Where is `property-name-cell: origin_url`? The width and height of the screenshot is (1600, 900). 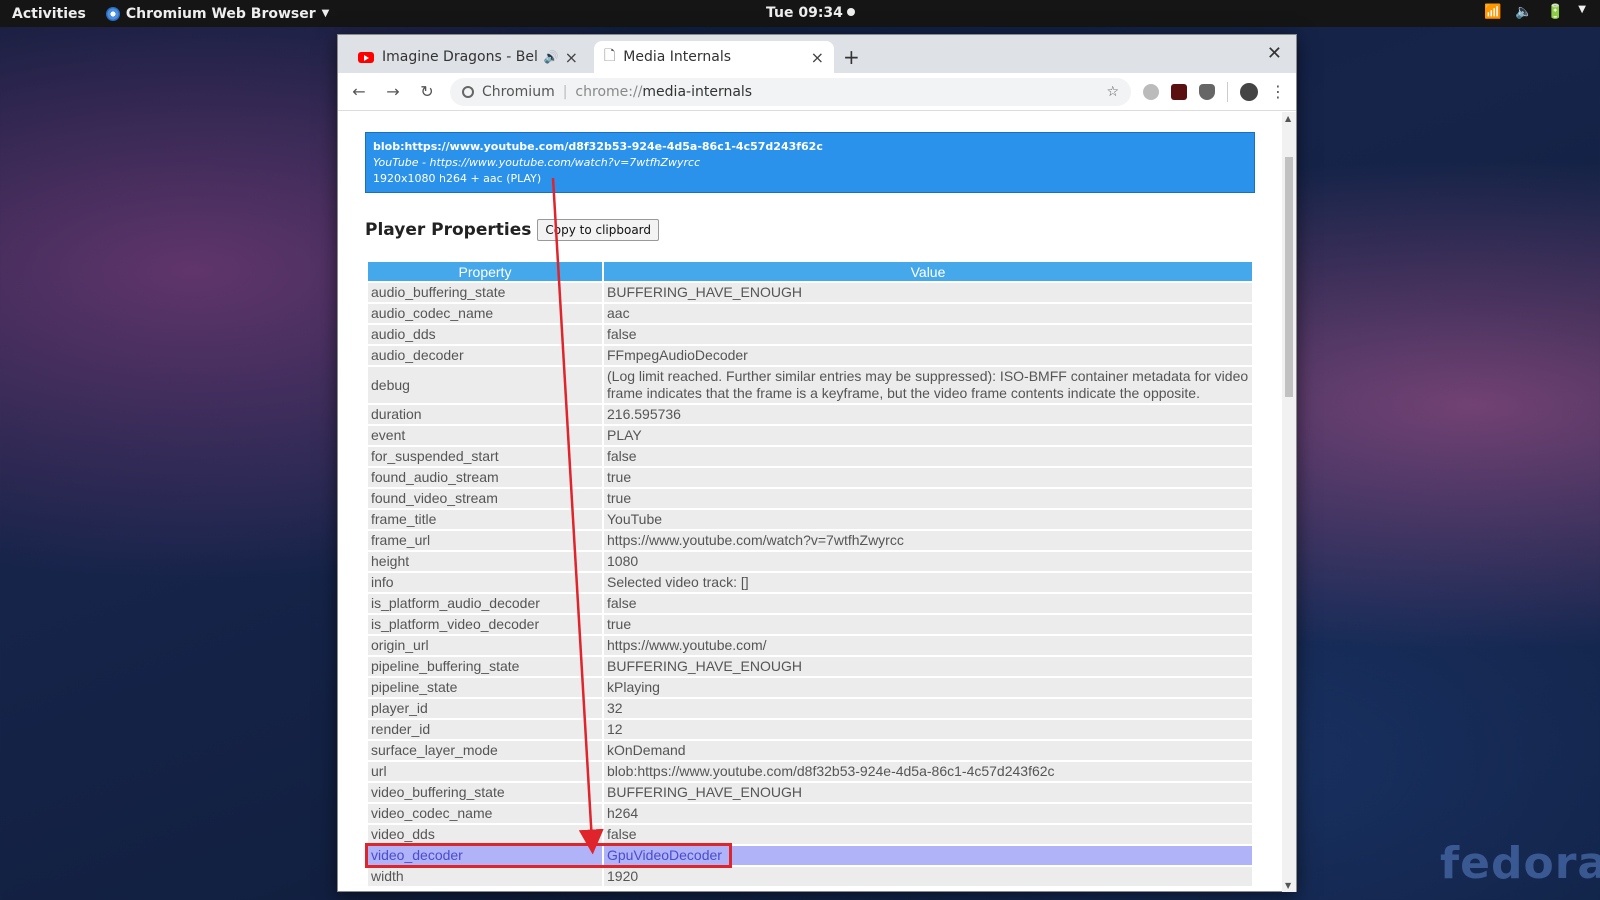 property-name-cell: origin_url is located at coordinates (485, 645).